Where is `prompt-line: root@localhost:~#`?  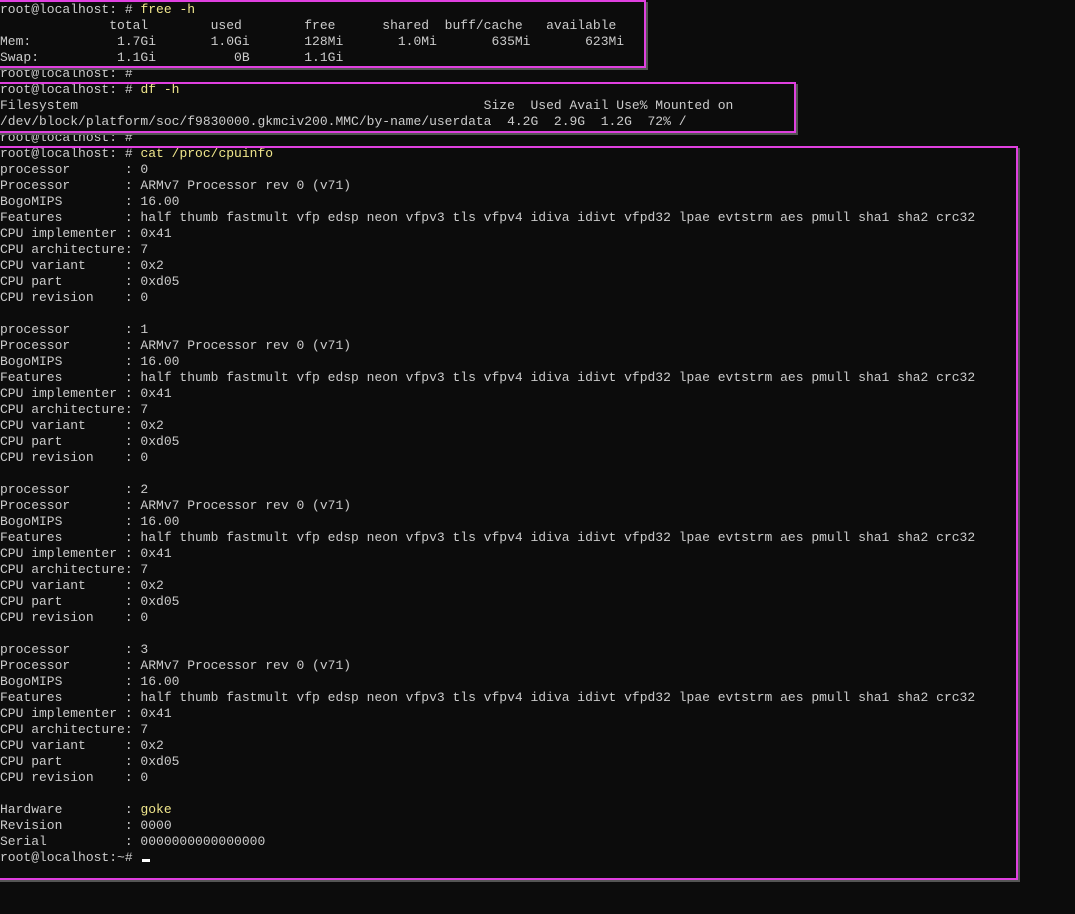 prompt-line: root@localhost:~# is located at coordinates (537, 858).